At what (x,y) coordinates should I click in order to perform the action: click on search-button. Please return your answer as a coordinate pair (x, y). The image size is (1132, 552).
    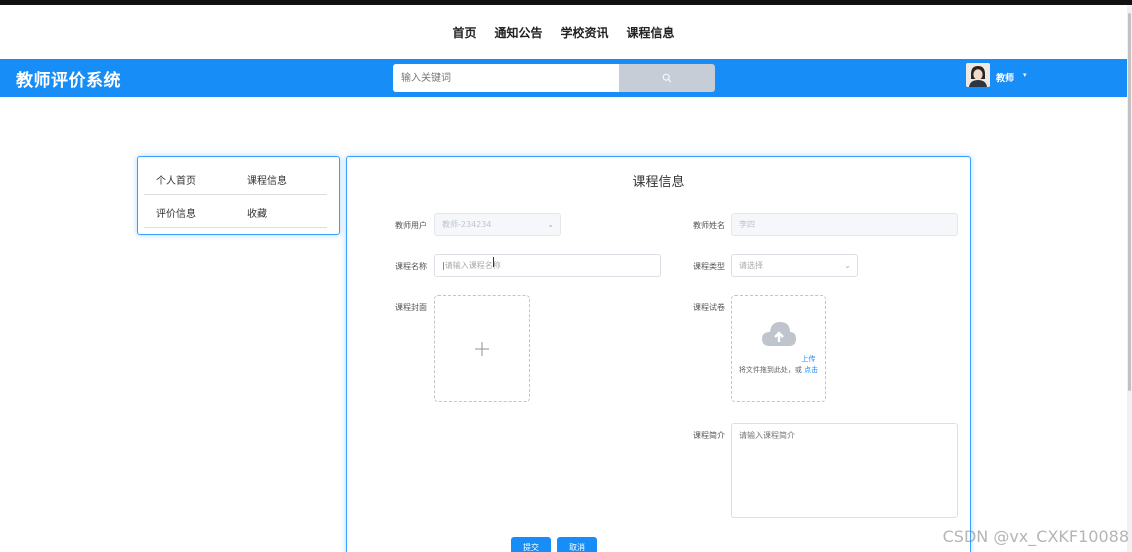
    Looking at the image, I should click on (667, 78).